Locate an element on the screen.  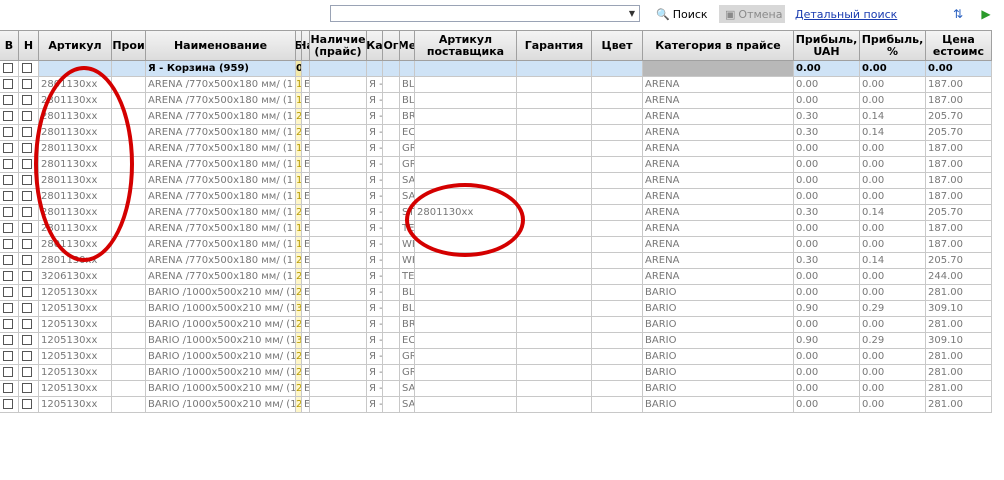
column-header-supart: Артикул поставщика is located at coordinates (466, 45).